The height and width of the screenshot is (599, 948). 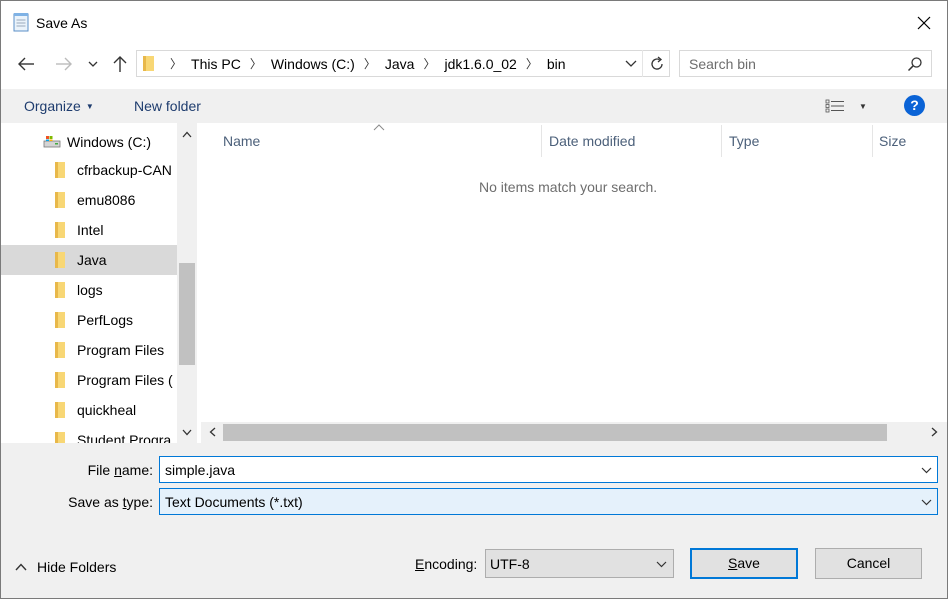 I want to click on scroll-right-button, so click(x=934, y=432).